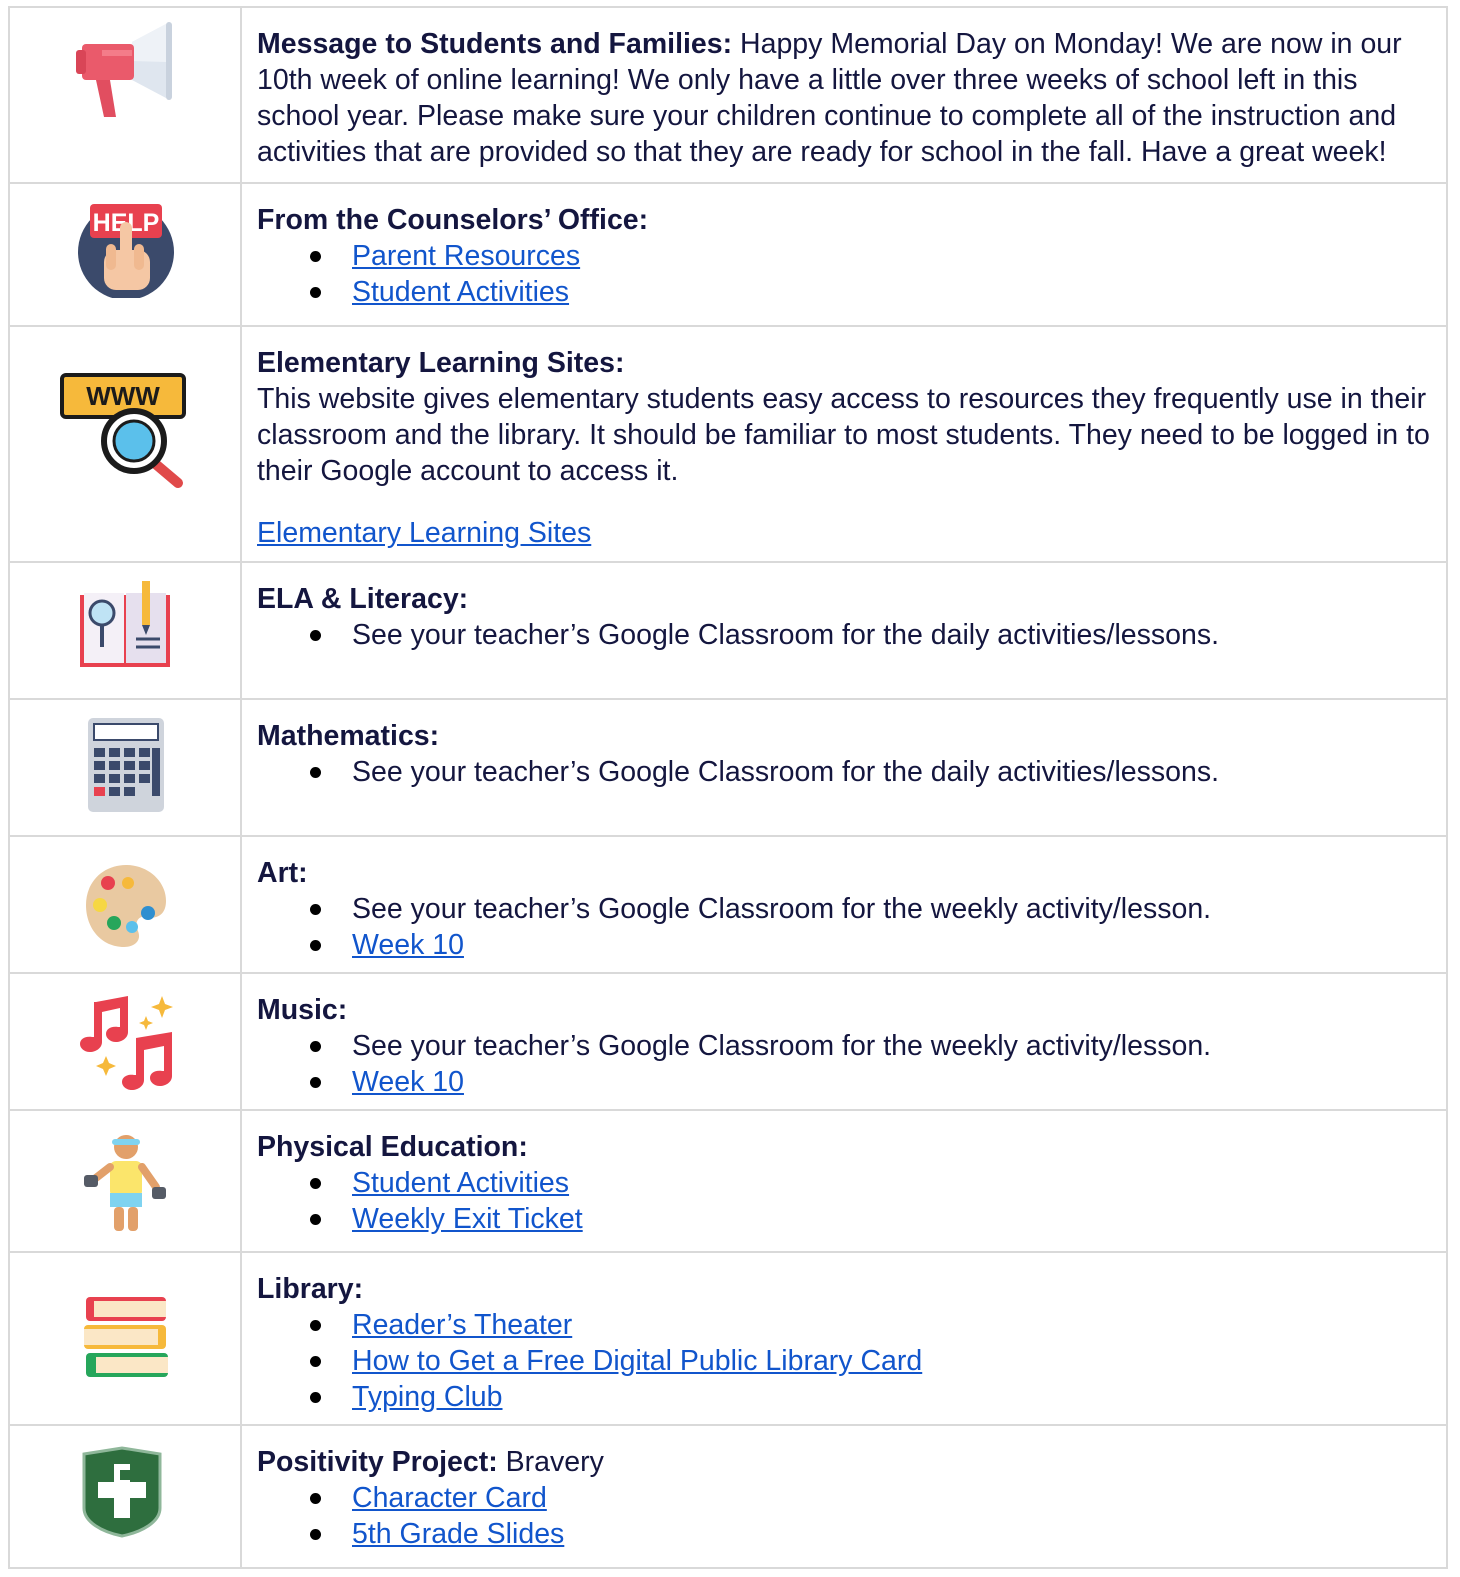  I want to click on list-item: Typing Club, so click(844, 1397).